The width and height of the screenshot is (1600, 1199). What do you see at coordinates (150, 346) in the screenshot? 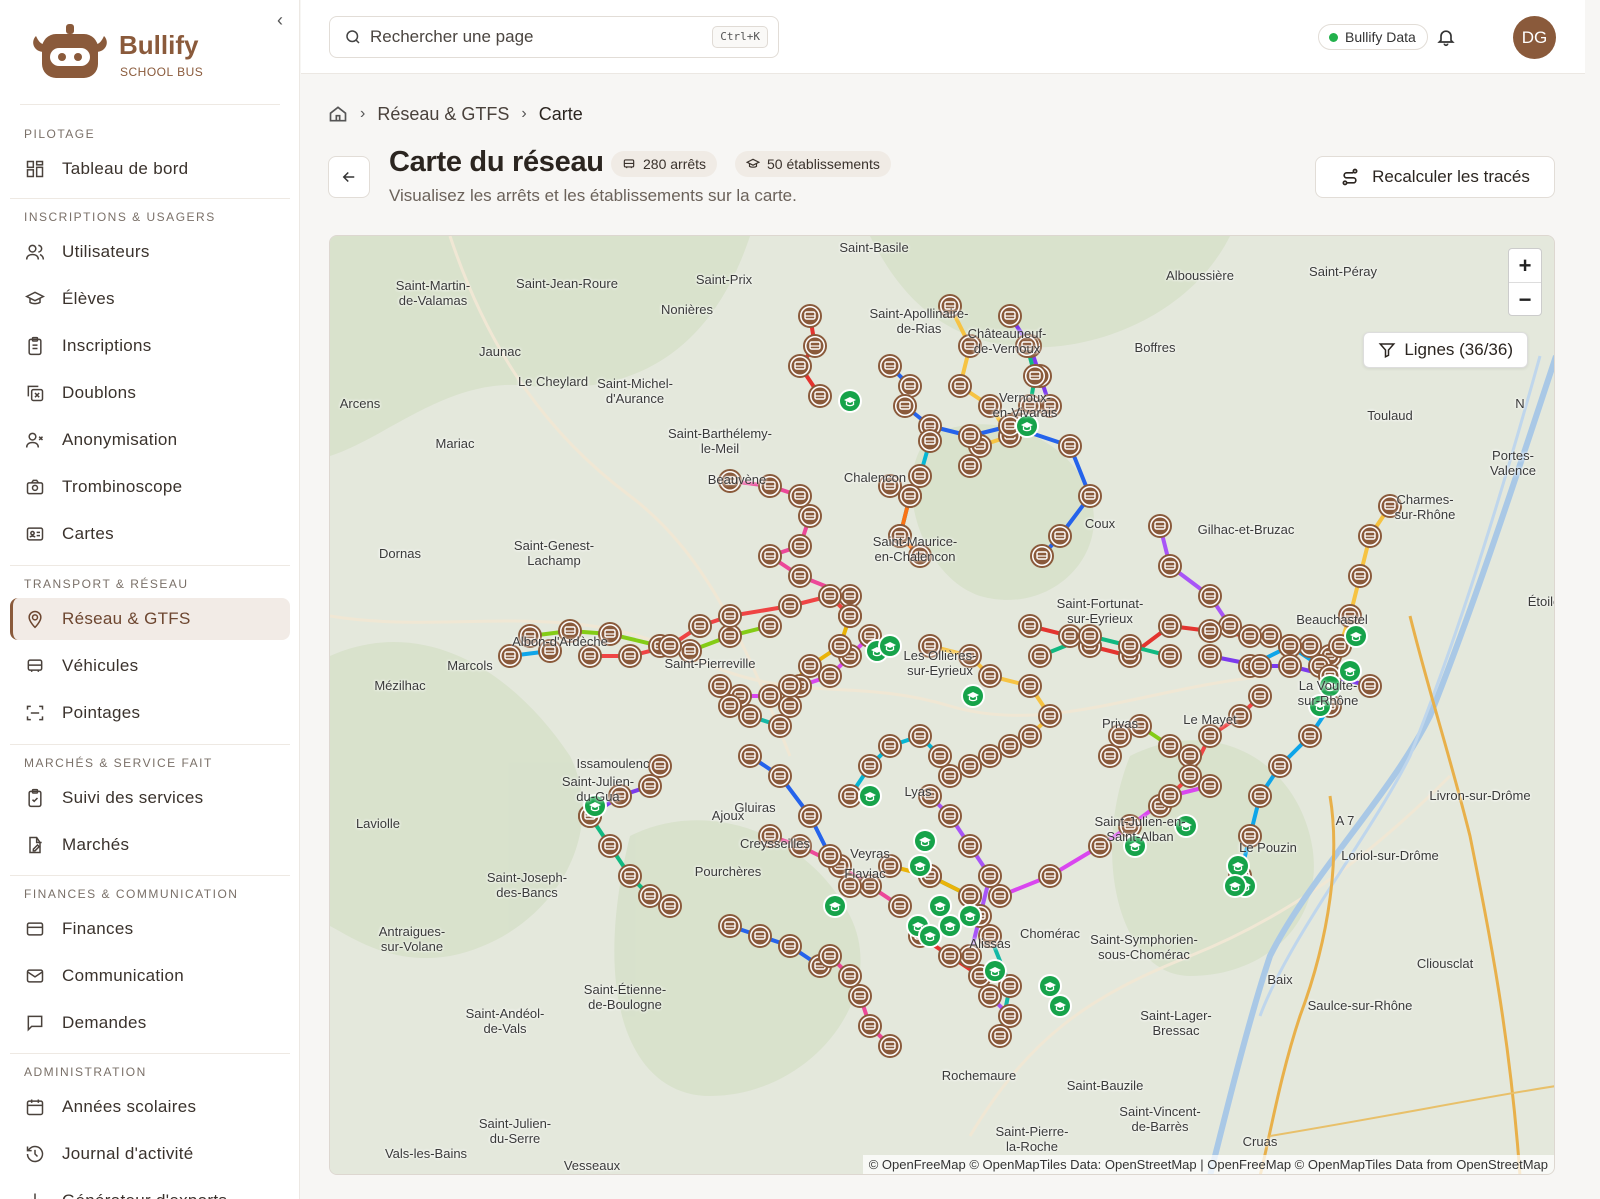
I see `sidebar-item-clipboard: Inscriptions` at bounding box center [150, 346].